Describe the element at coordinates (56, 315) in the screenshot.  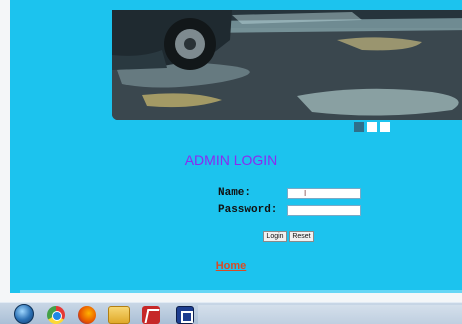
I see `chrome-icon` at that location.